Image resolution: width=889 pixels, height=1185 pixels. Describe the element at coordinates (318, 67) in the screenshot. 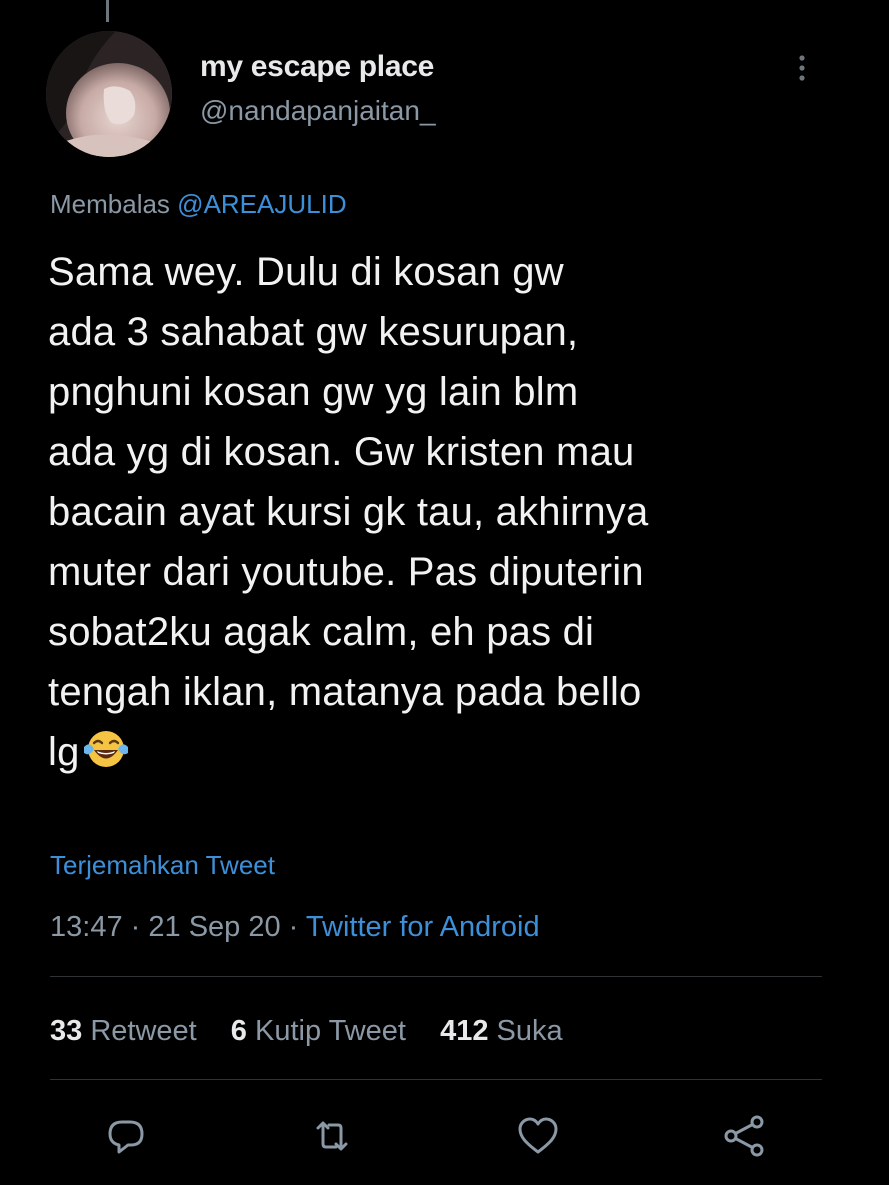

I see `display-name: my escape place` at that location.